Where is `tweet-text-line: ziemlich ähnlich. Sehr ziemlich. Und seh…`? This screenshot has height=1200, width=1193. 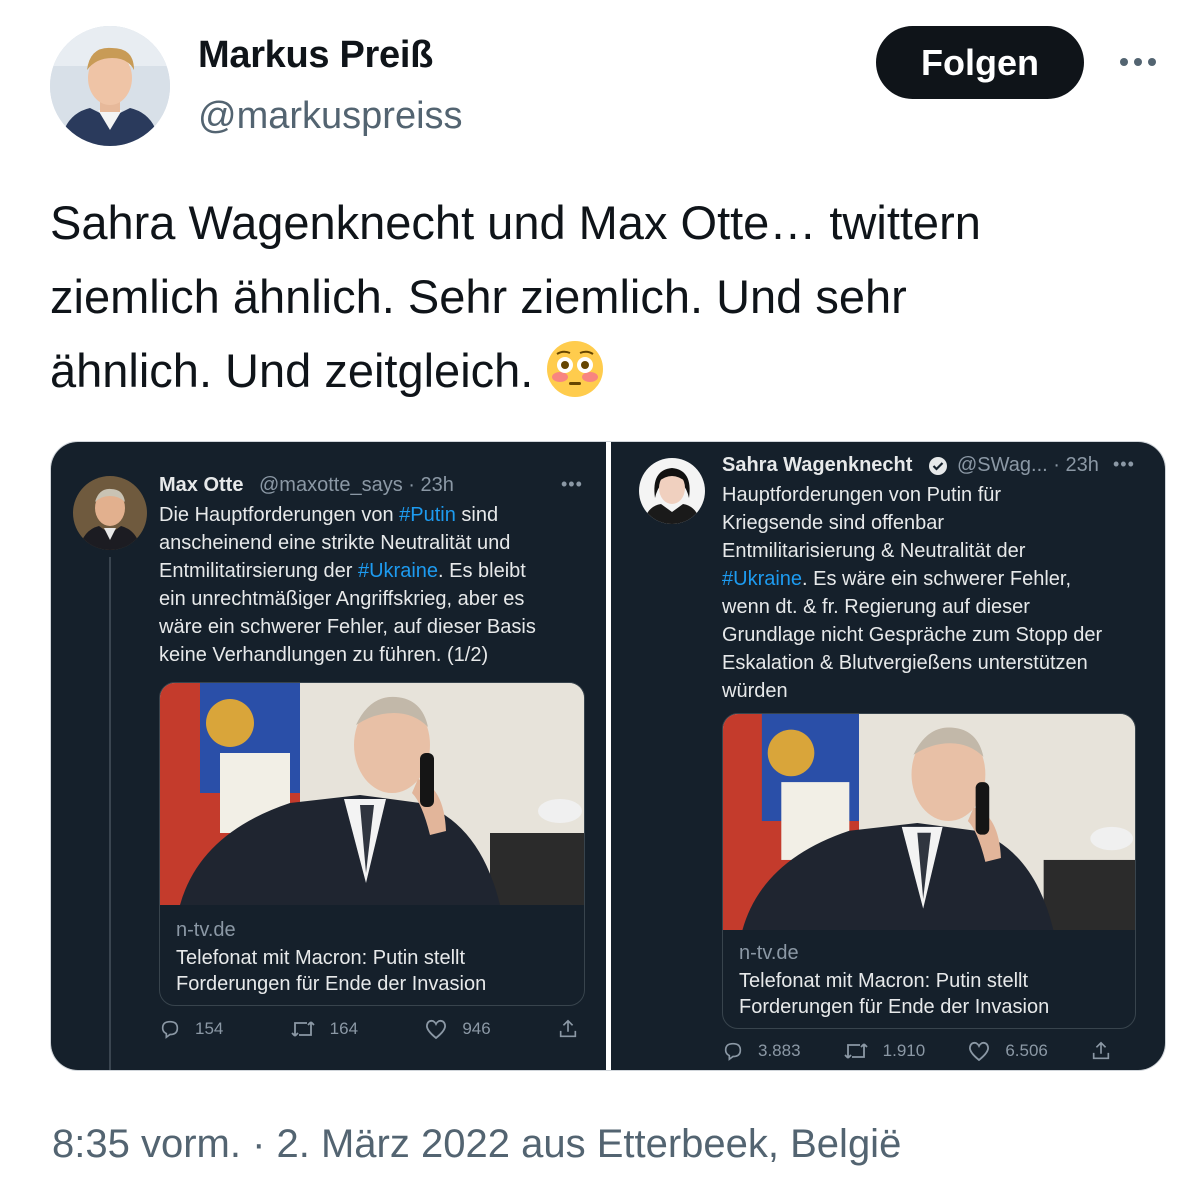 tweet-text-line: ziemlich ähnlich. Sehr ziemlich. Und seh… is located at coordinates (478, 296).